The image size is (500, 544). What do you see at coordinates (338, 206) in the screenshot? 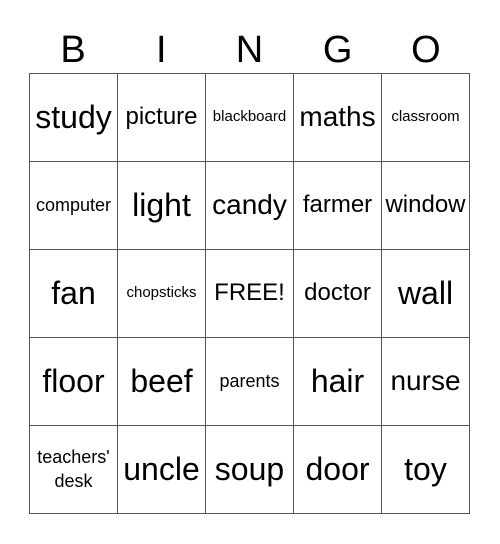
I see `bingo-cell: farmer` at bounding box center [338, 206].